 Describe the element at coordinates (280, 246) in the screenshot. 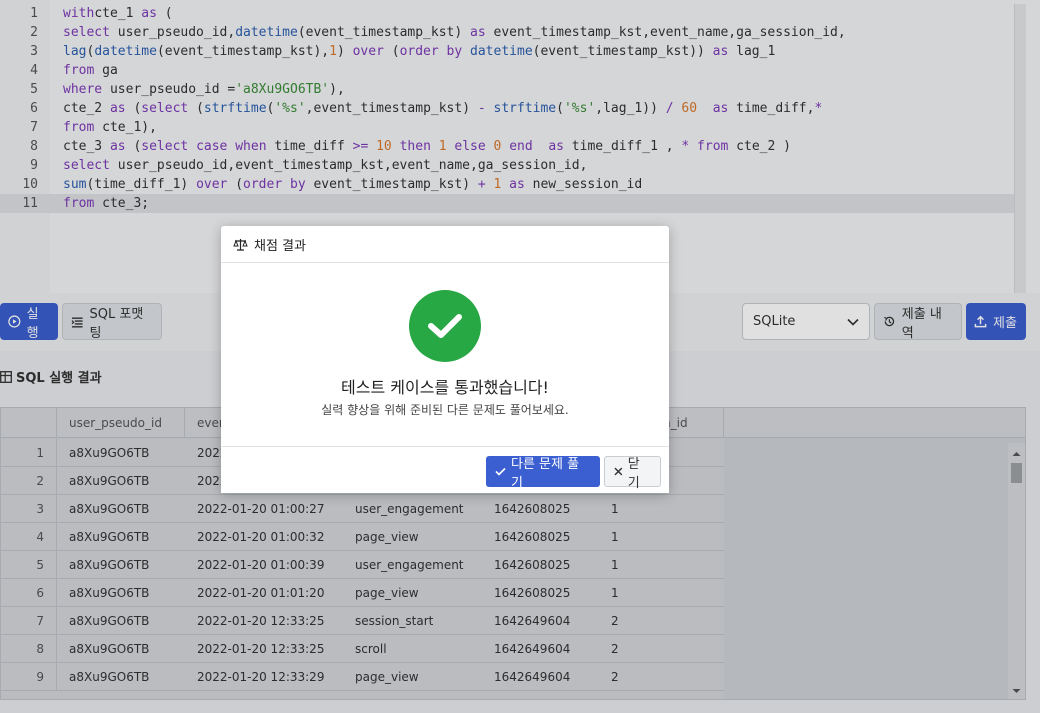

I see `modal-header-title: 채점 결과` at that location.